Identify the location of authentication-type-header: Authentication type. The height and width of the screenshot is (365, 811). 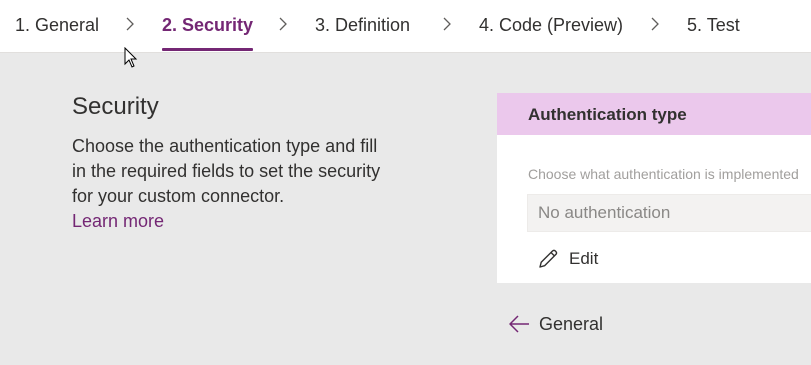
(654, 114).